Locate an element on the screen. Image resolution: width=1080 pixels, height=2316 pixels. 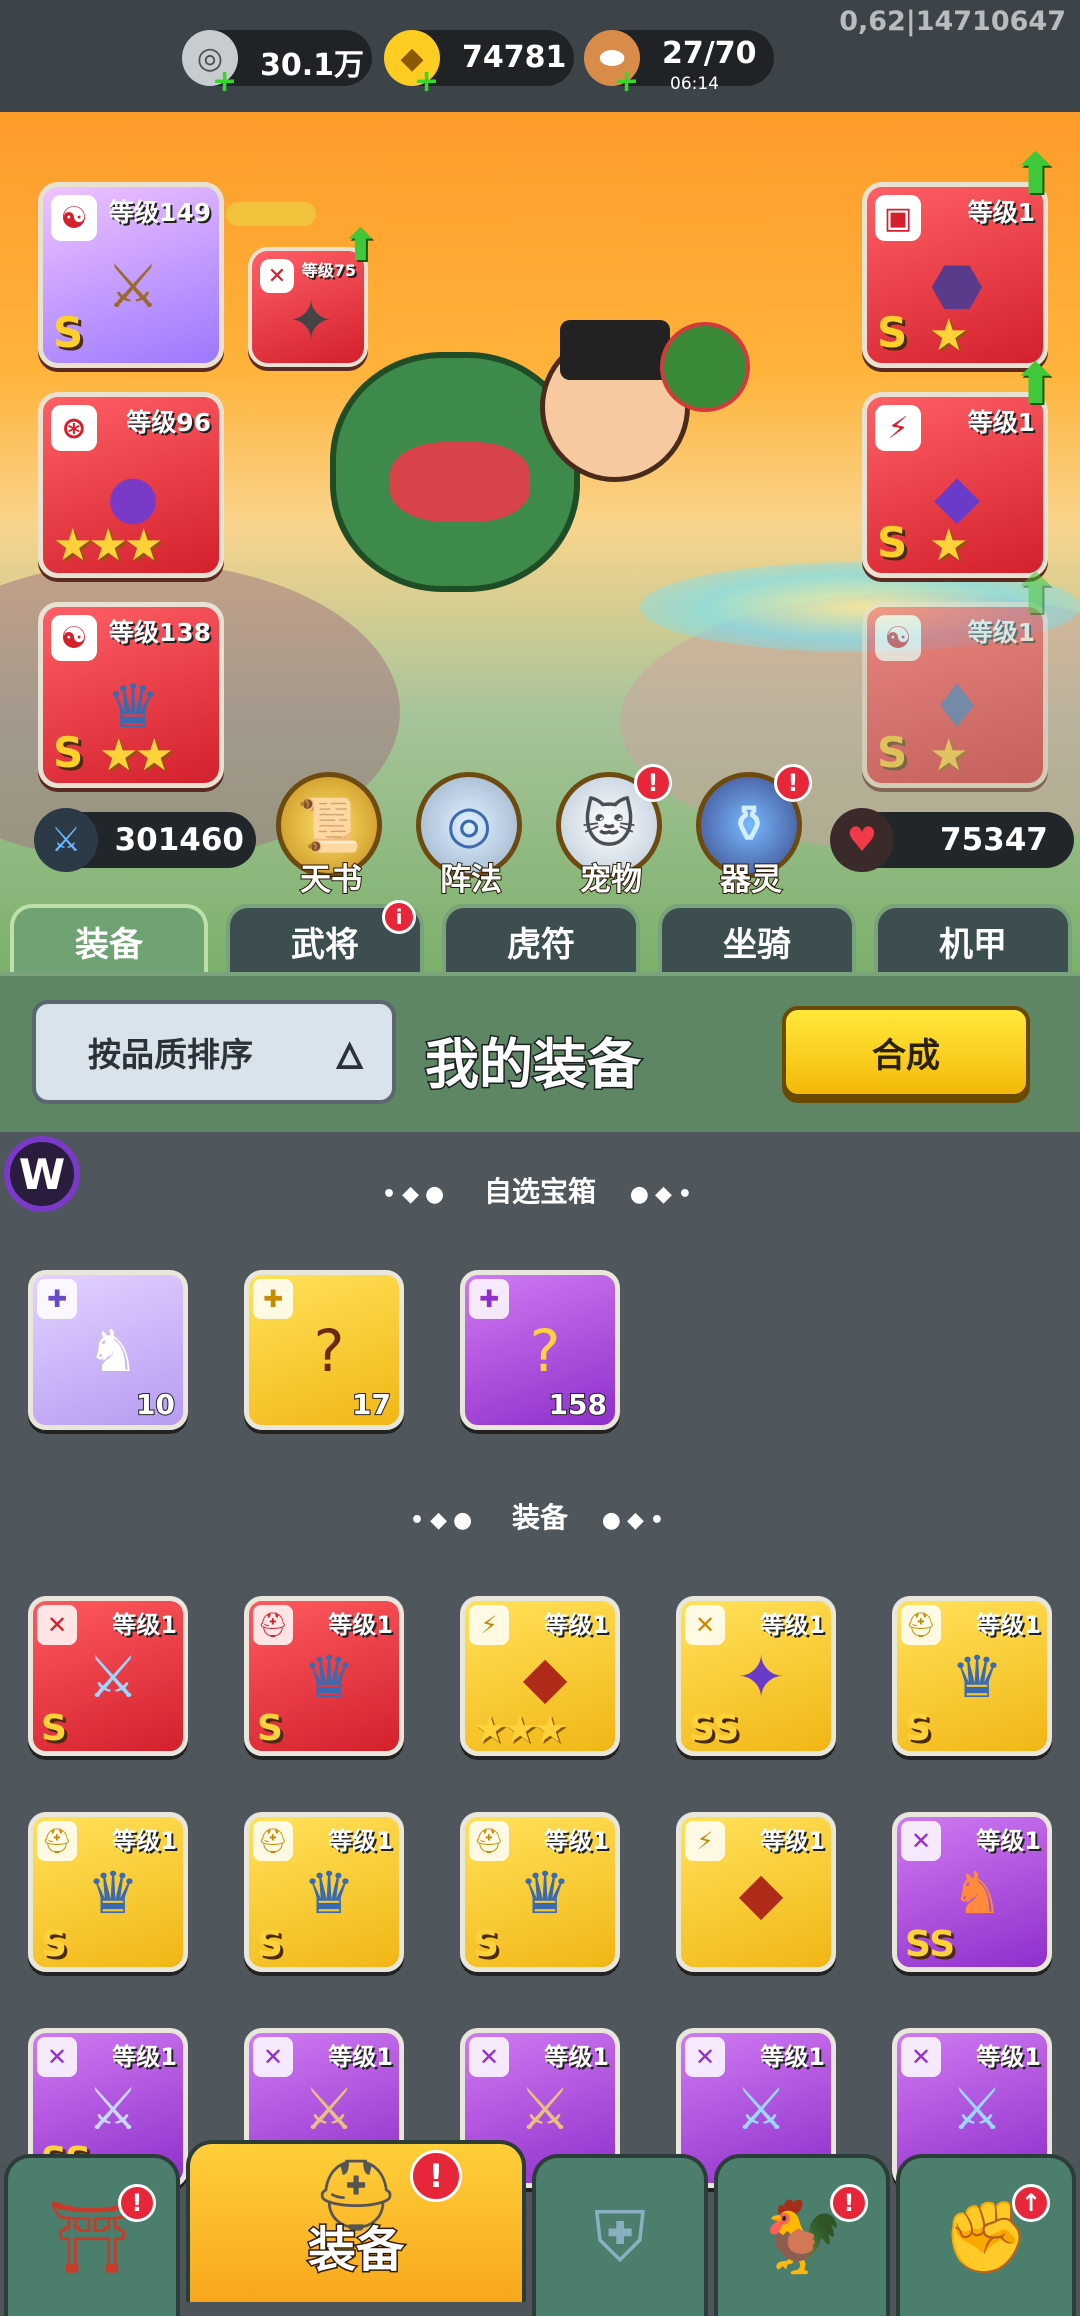
equipment-item: ✕ 等级1 ♞ SS is located at coordinates (972, 1892).